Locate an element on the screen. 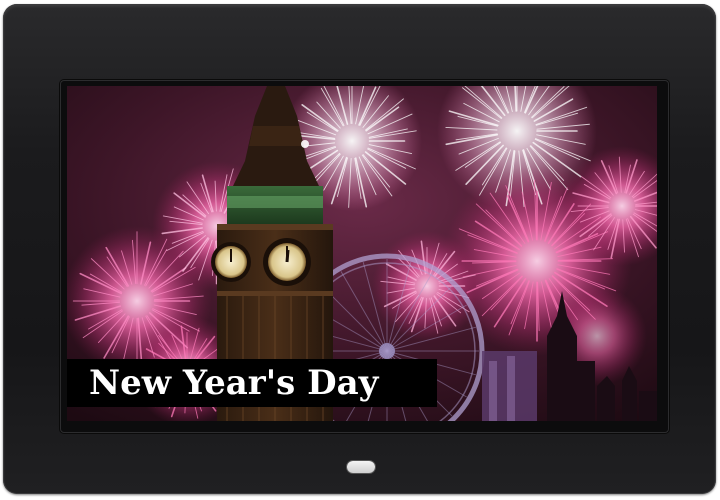  caption-bar: New Year's Day is located at coordinates (252, 383).